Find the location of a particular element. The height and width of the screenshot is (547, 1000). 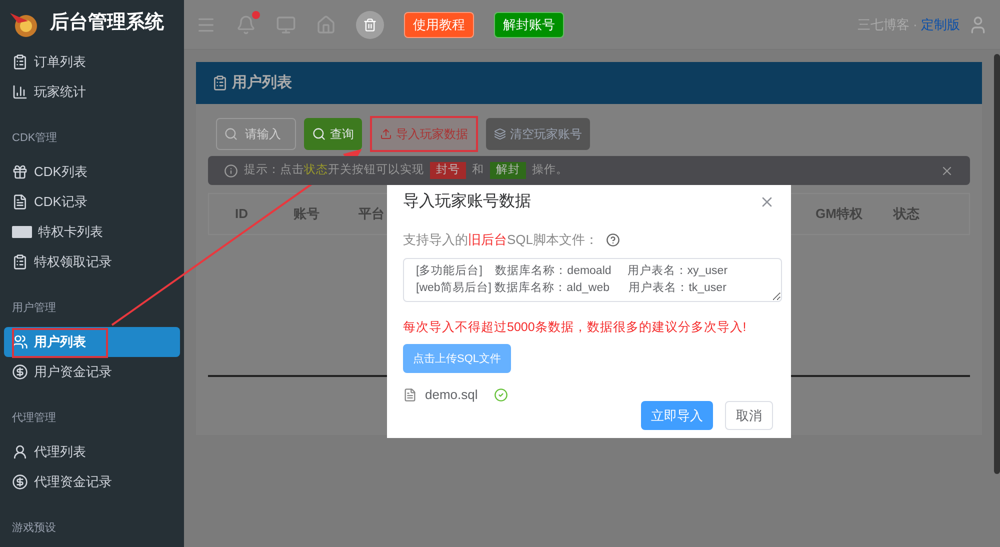

dialog-label: 支持导入的旧后台SQL脚本文件： is located at coordinates (500, 240).